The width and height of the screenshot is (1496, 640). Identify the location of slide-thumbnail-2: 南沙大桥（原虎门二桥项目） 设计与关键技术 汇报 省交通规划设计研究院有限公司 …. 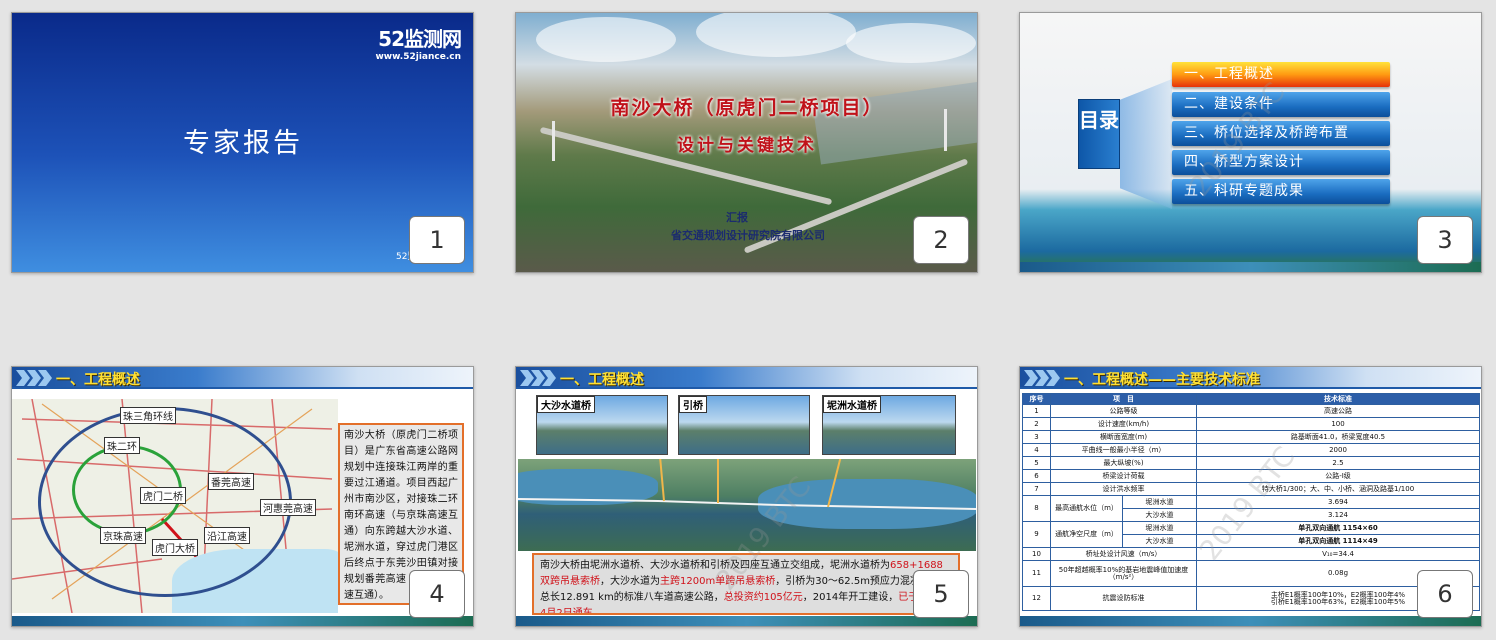
(746, 142).